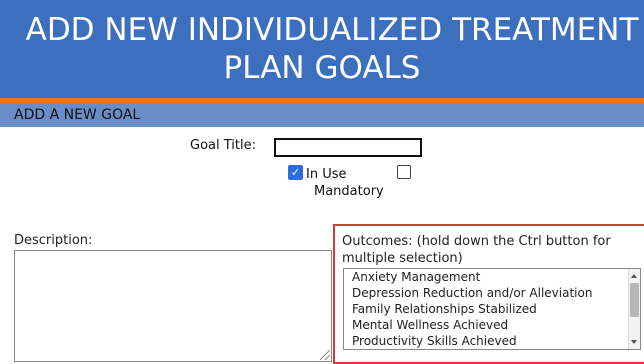  What do you see at coordinates (634, 300) in the screenshot?
I see `scrollbar-thumb` at bounding box center [634, 300].